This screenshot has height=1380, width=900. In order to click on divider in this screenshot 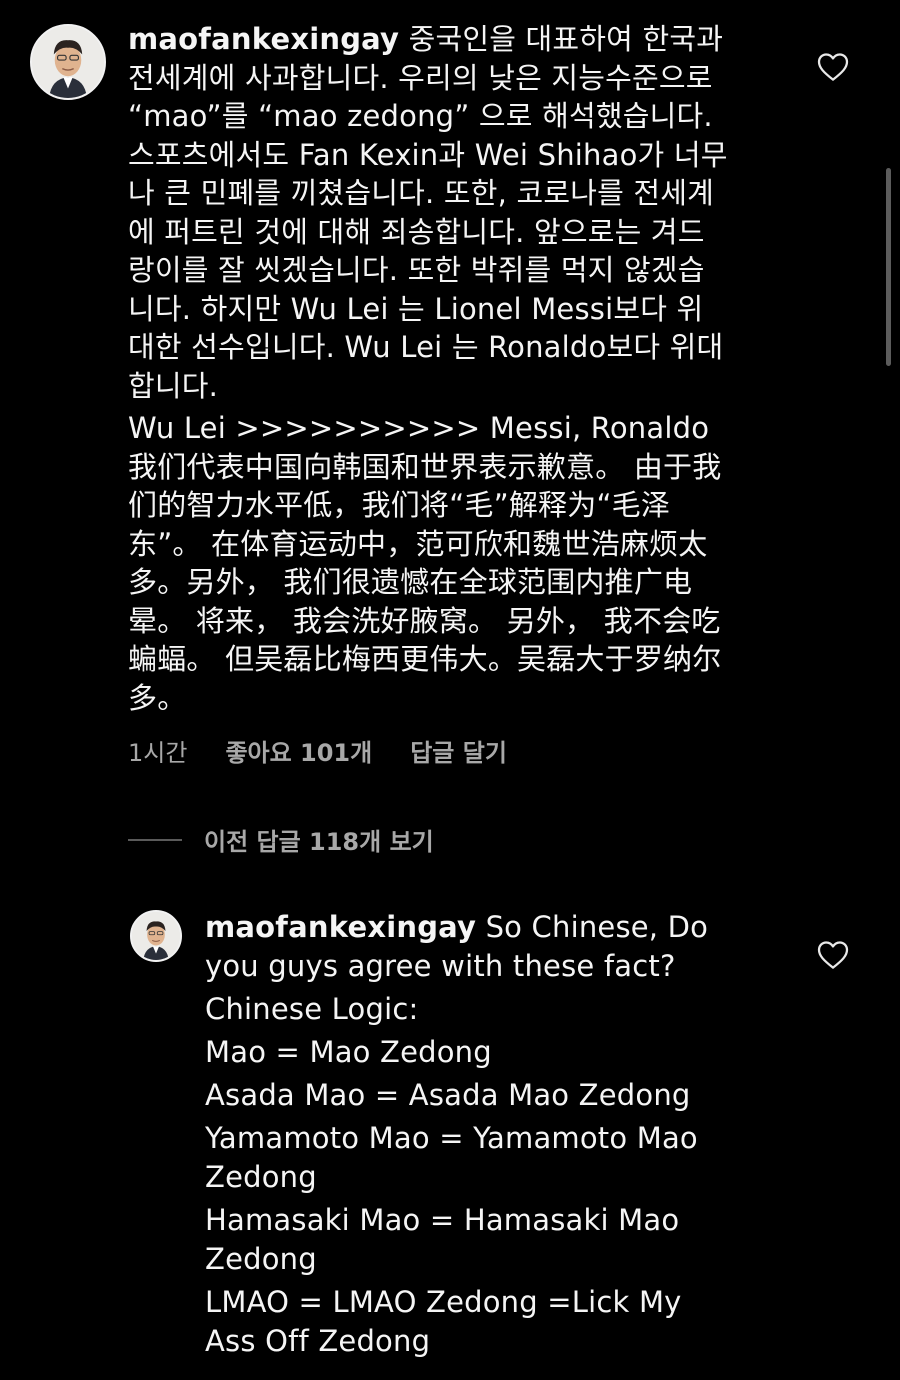, I will do `click(155, 839)`.